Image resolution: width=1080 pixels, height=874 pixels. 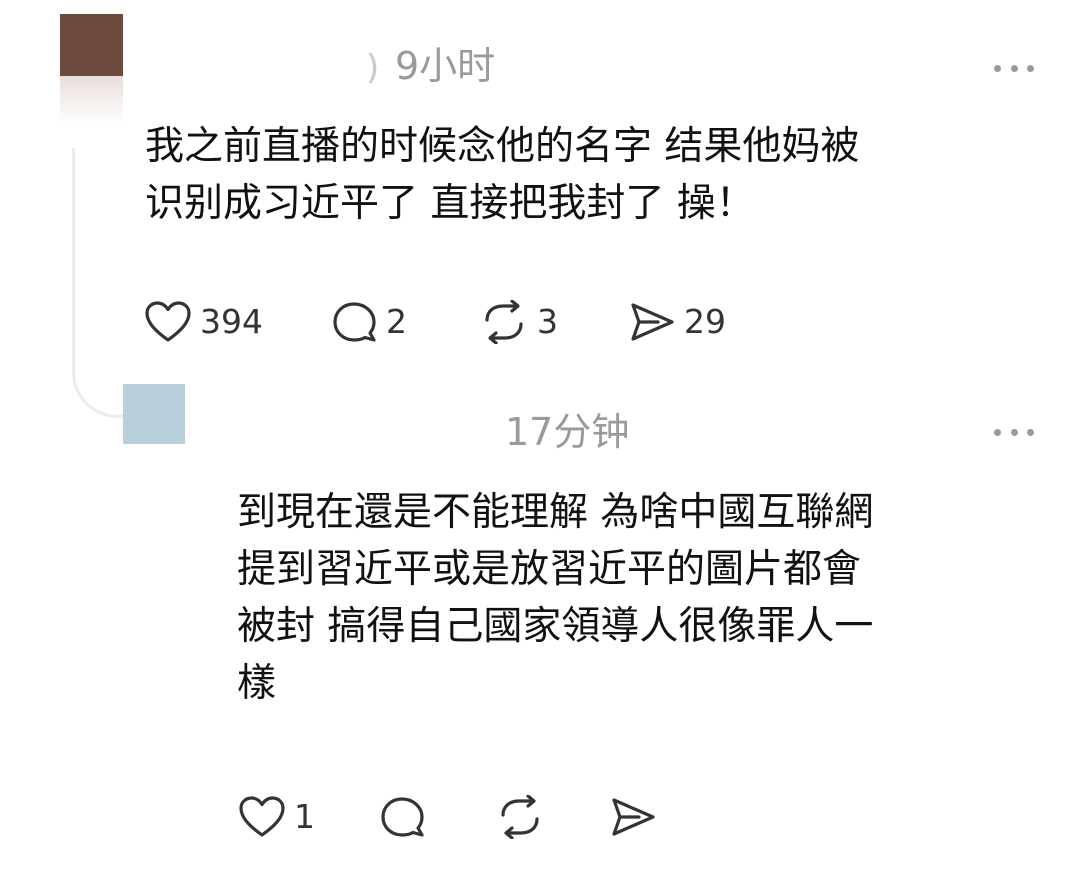 I want to click on comment-text-line: 到現在還是不能理解 為啥中國互聯網, so click(x=555, y=512).